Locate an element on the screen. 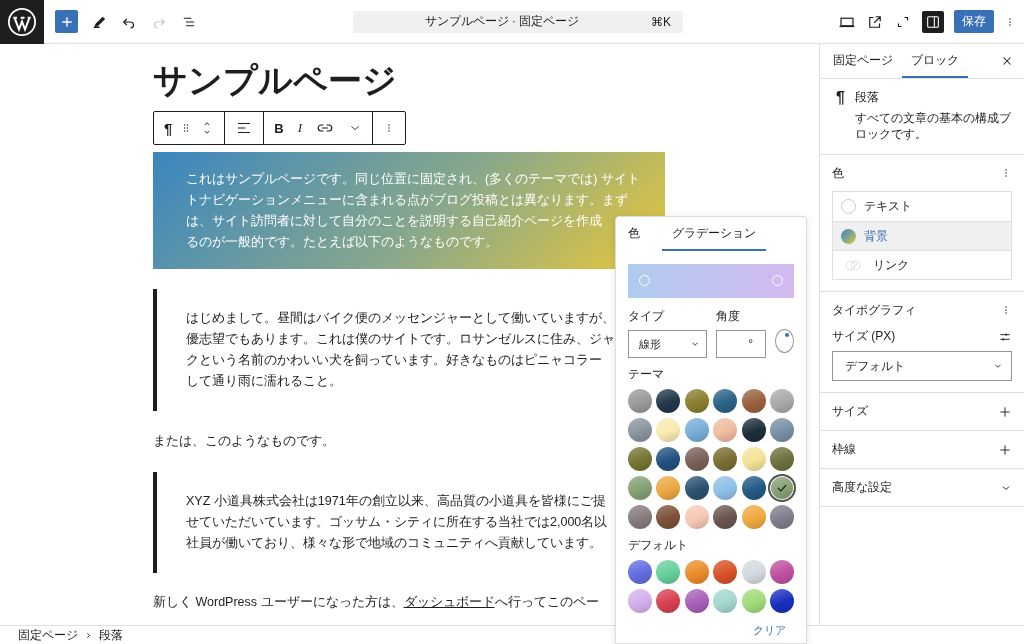 Image resolution: width=1024 pixels, height=644 pixels. panel-title: タイポグラフィ is located at coordinates (874, 310).